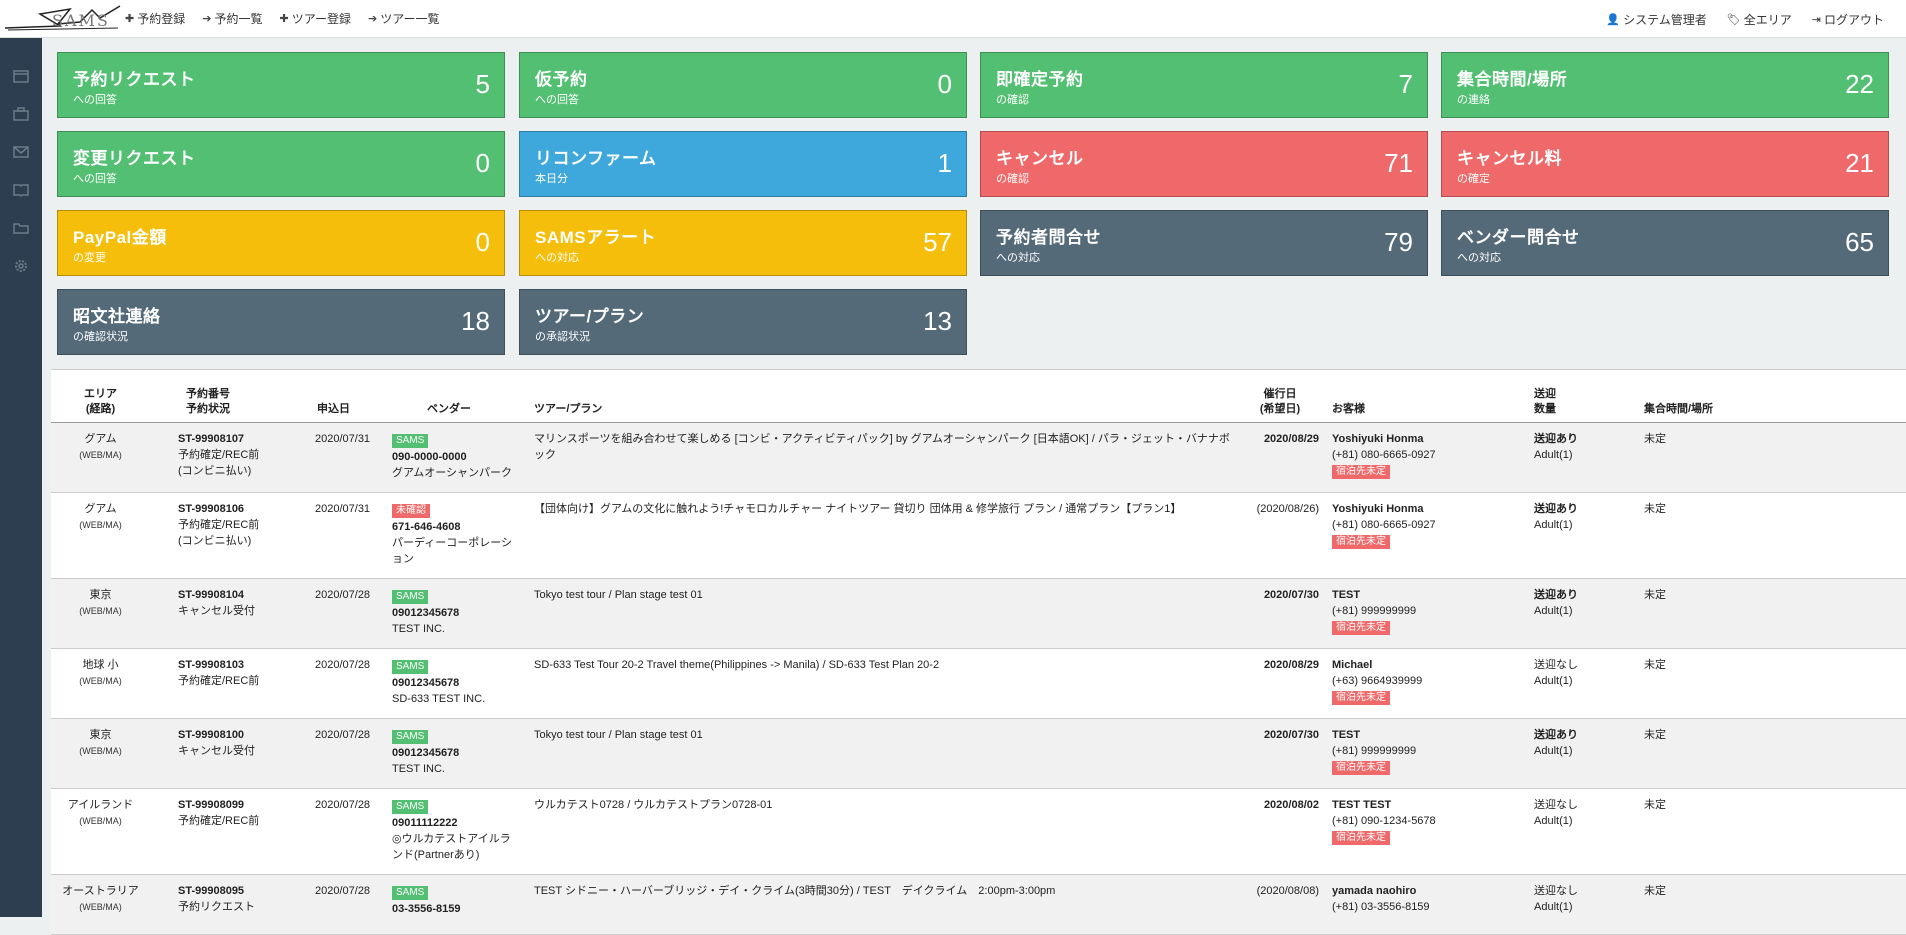 The height and width of the screenshot is (935, 1906). I want to click on calendar-icon, so click(21, 76).